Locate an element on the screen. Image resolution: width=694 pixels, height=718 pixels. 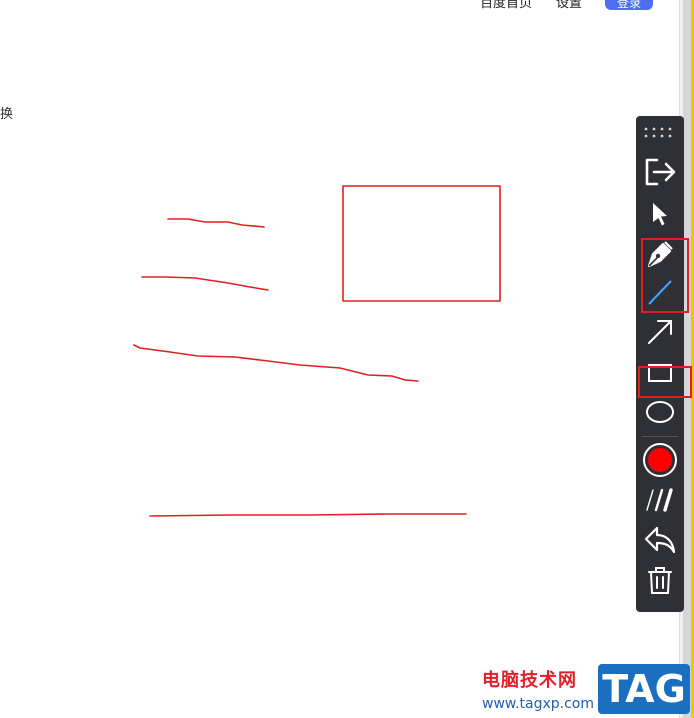
pointer-icon is located at coordinates (660, 214).